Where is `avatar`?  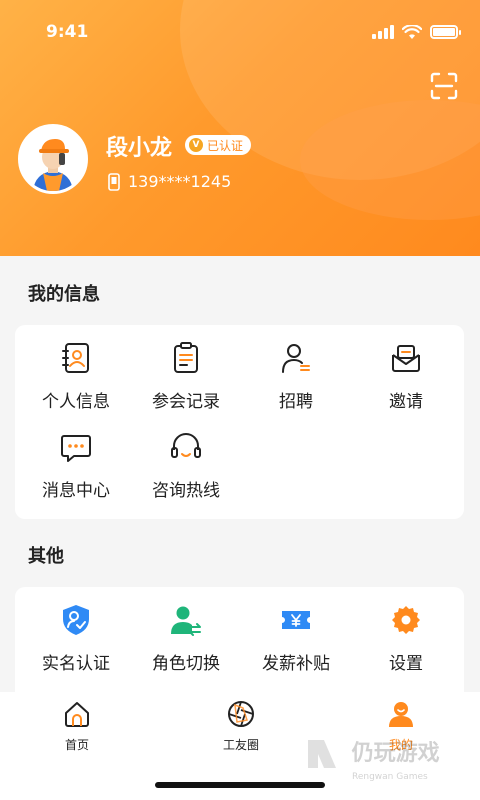 avatar is located at coordinates (53, 159).